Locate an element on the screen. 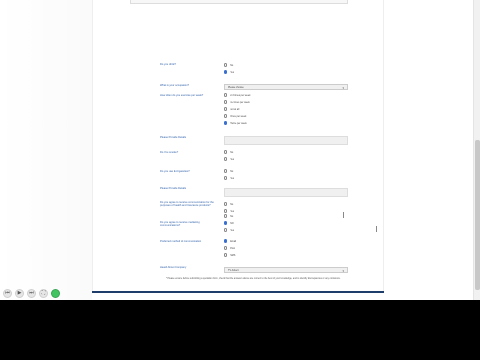 Image resolution: width=480 pixels, height=360 pixels. occupation-select: Please choose ▾ is located at coordinates (286, 87).